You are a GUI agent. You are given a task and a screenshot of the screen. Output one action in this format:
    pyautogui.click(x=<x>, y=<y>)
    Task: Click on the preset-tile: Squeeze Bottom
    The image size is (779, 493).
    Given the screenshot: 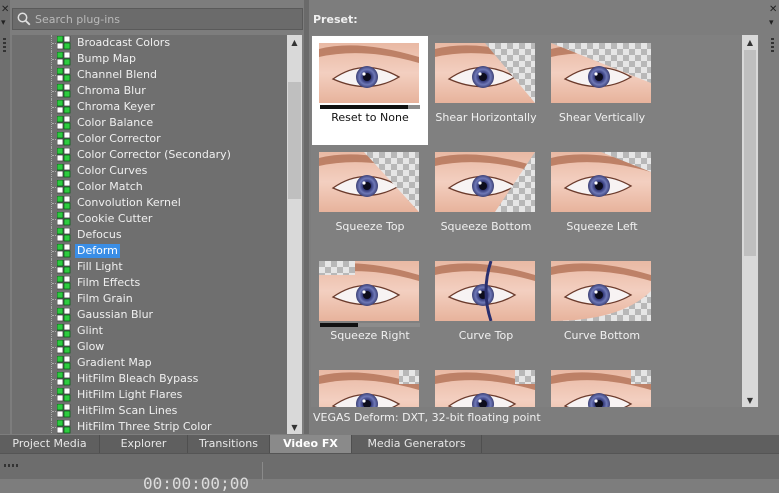 What is the action you would take?
    pyautogui.click(x=486, y=199)
    